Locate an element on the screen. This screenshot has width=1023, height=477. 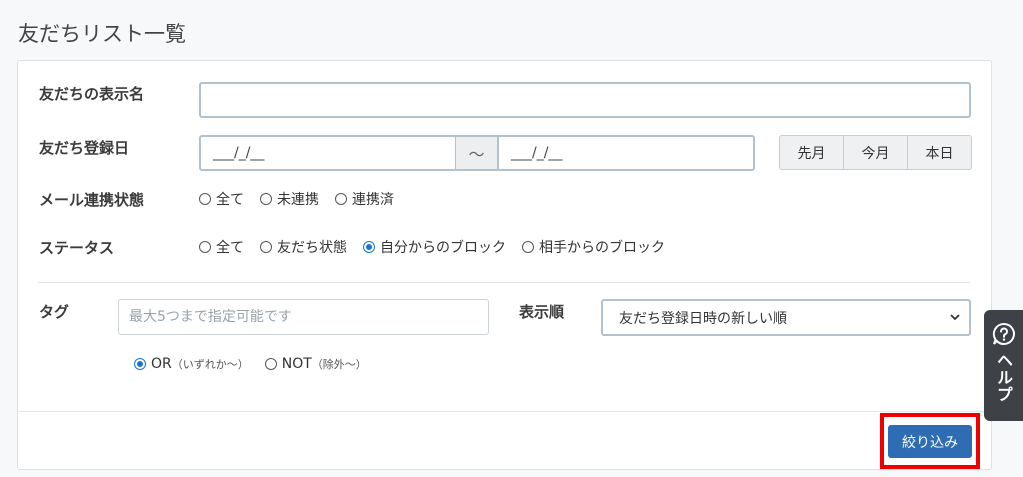
status-options: 全て 友だち状態 自分からのブロック 相手からのブロック is located at coordinates (440, 247).